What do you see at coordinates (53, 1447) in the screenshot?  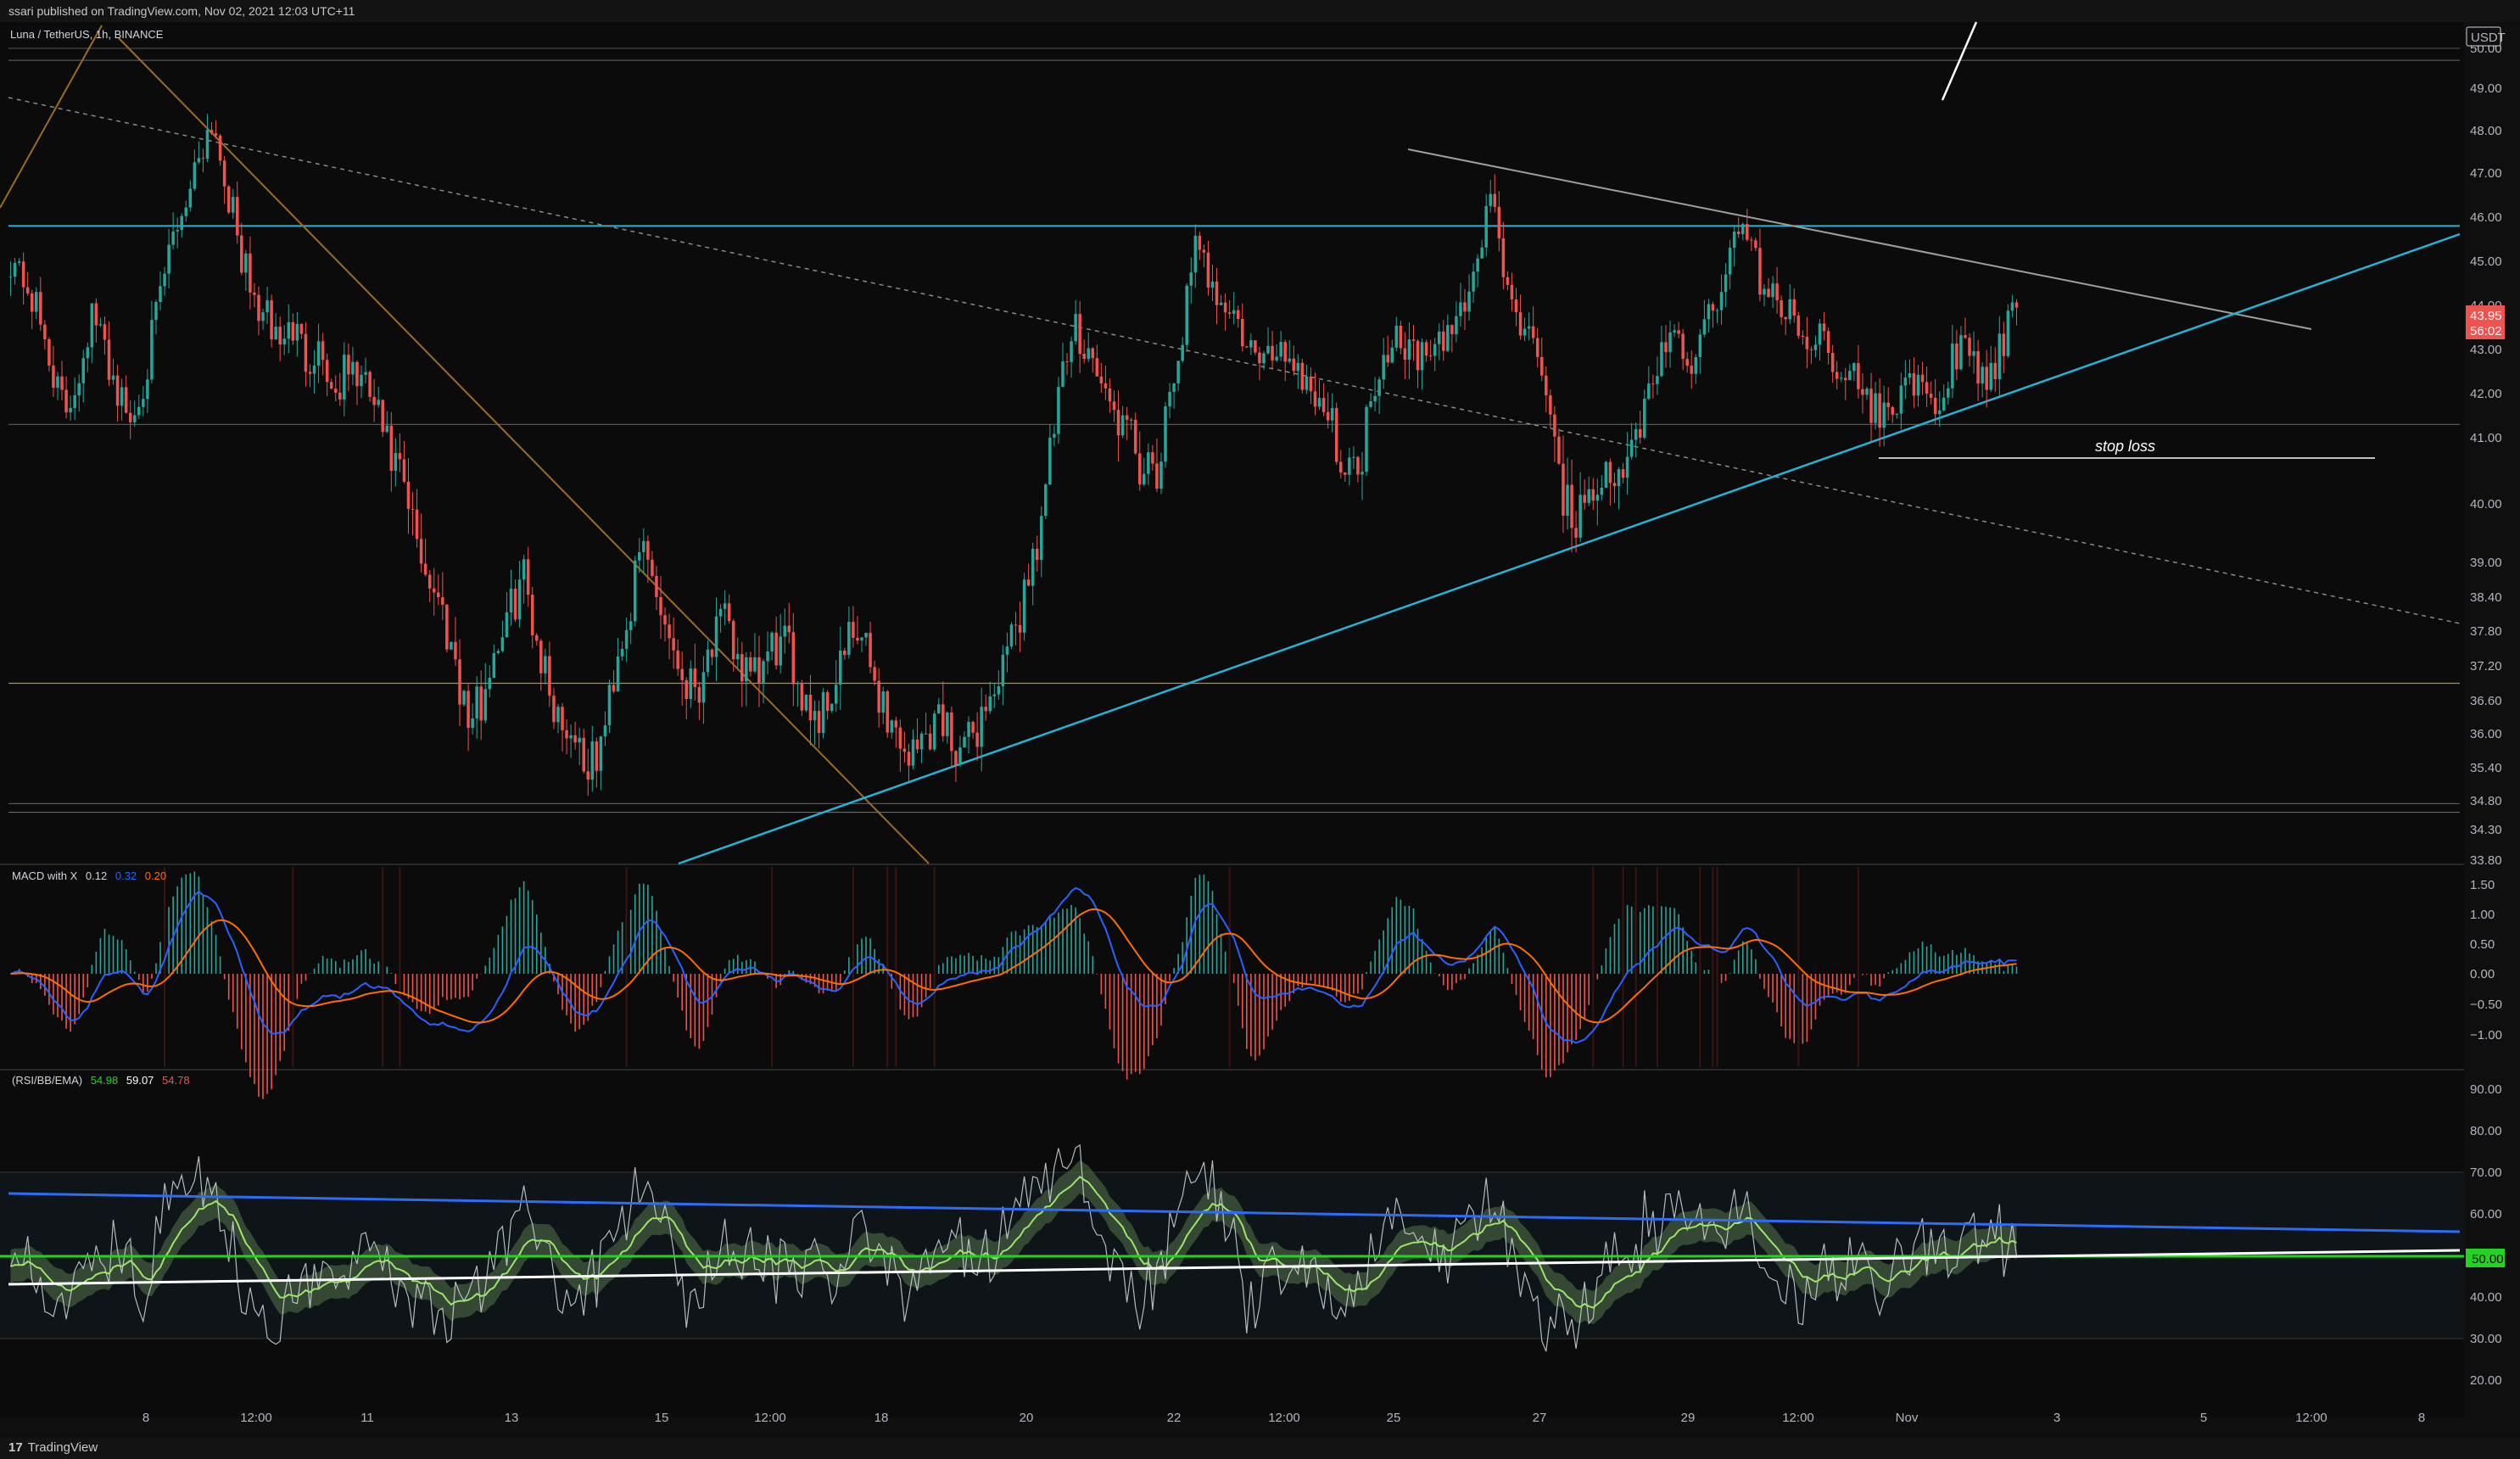 I see `tradingview-brand: 17 TradingView` at bounding box center [53, 1447].